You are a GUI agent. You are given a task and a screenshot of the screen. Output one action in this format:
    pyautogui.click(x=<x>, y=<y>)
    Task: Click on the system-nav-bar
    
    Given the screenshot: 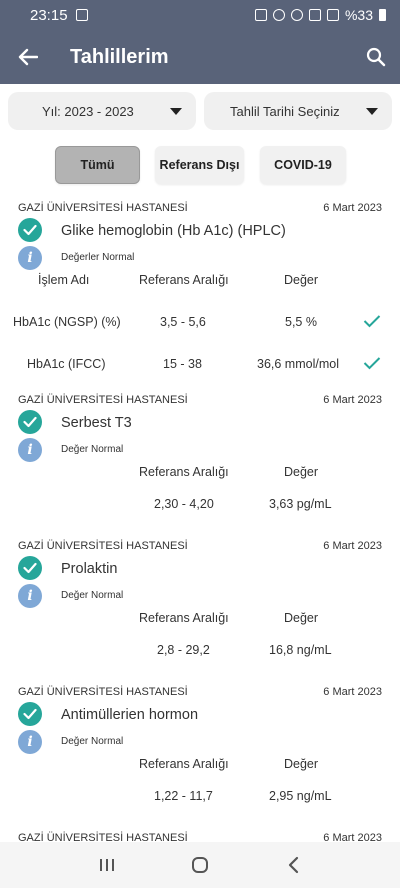 What is the action you would take?
    pyautogui.click(x=200, y=865)
    